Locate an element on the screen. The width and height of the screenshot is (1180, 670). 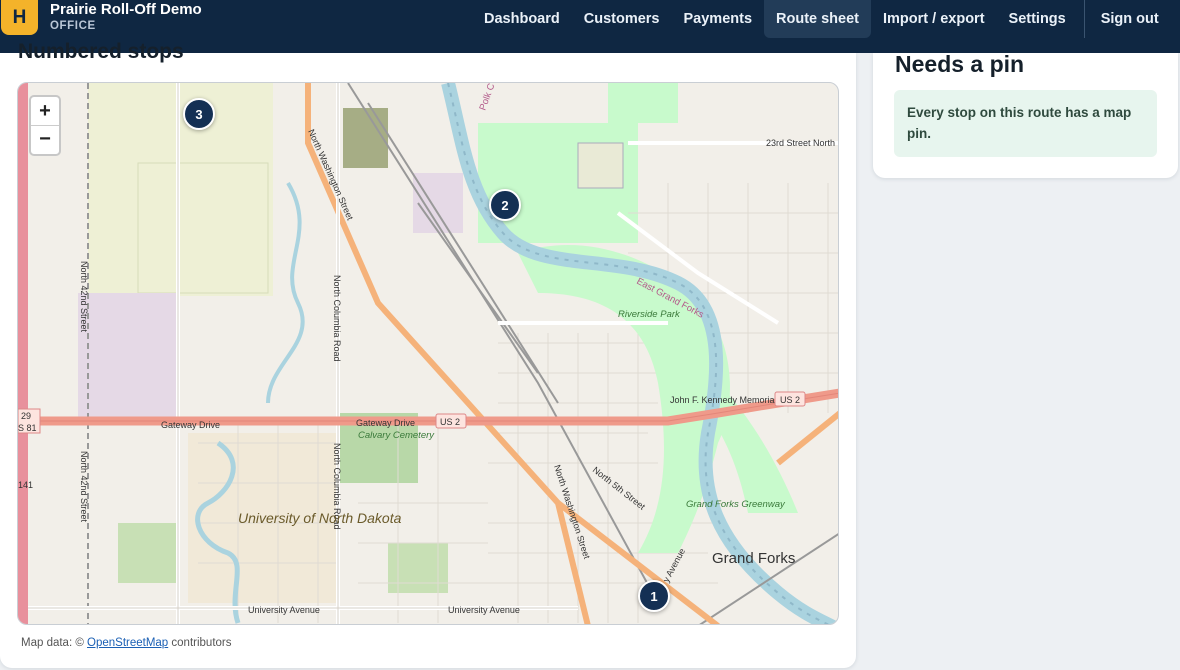
label-greenway: Grand Forks Greenway is located at coordinates (736, 504).